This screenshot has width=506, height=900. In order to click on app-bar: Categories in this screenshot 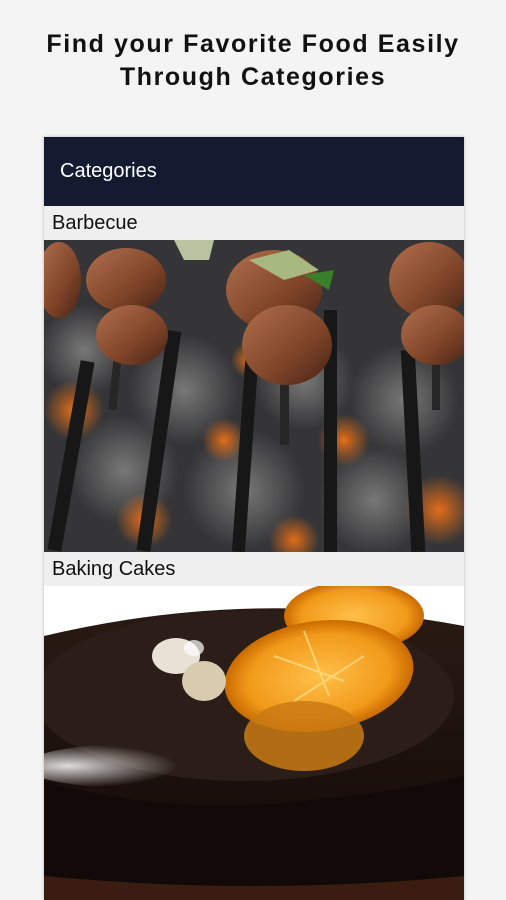, I will do `click(254, 171)`.